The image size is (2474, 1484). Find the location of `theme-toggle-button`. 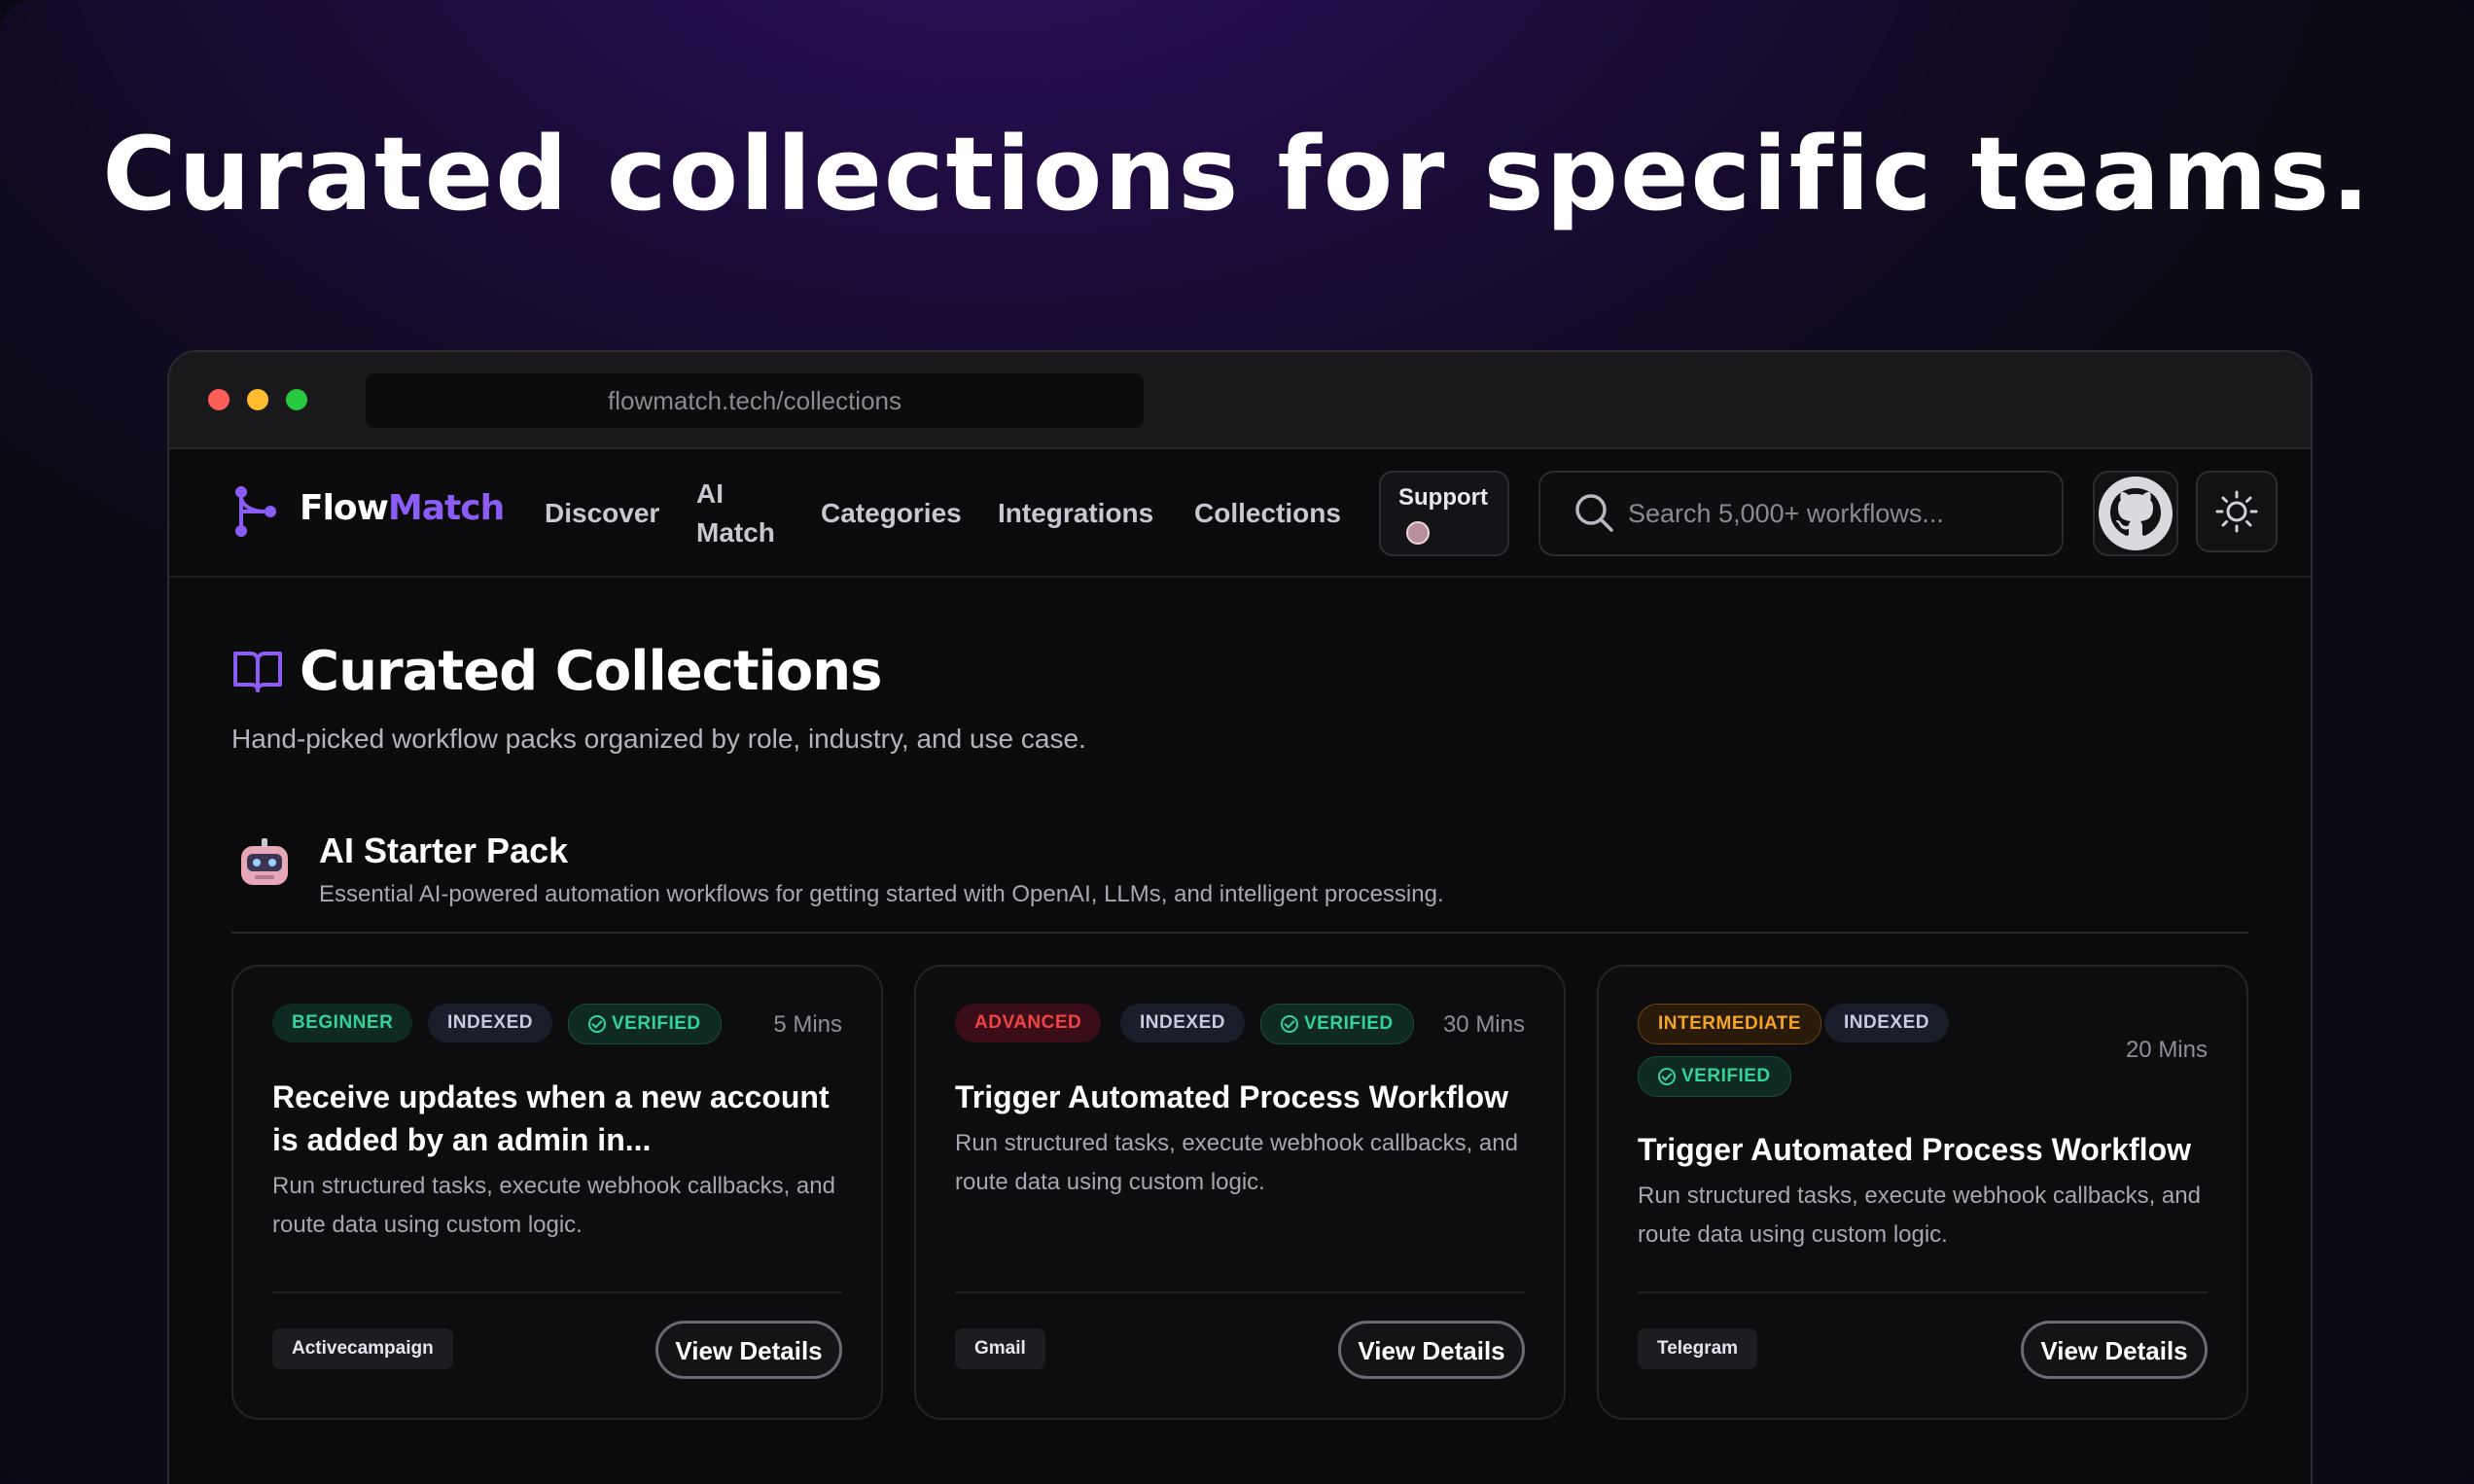

theme-toggle-button is located at coordinates (2237, 512).